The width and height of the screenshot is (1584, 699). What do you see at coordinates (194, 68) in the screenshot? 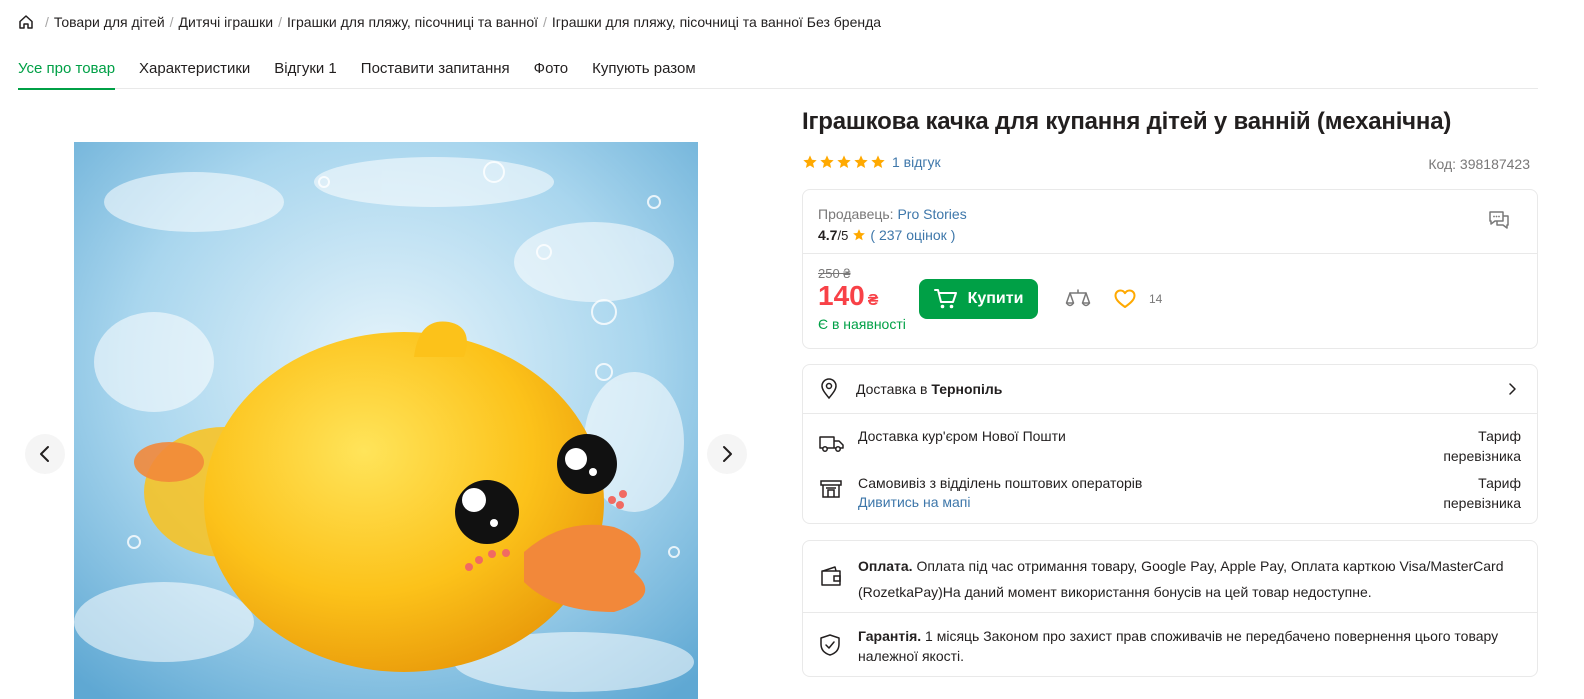
I see `tab-characteristics: Характеристики` at bounding box center [194, 68].